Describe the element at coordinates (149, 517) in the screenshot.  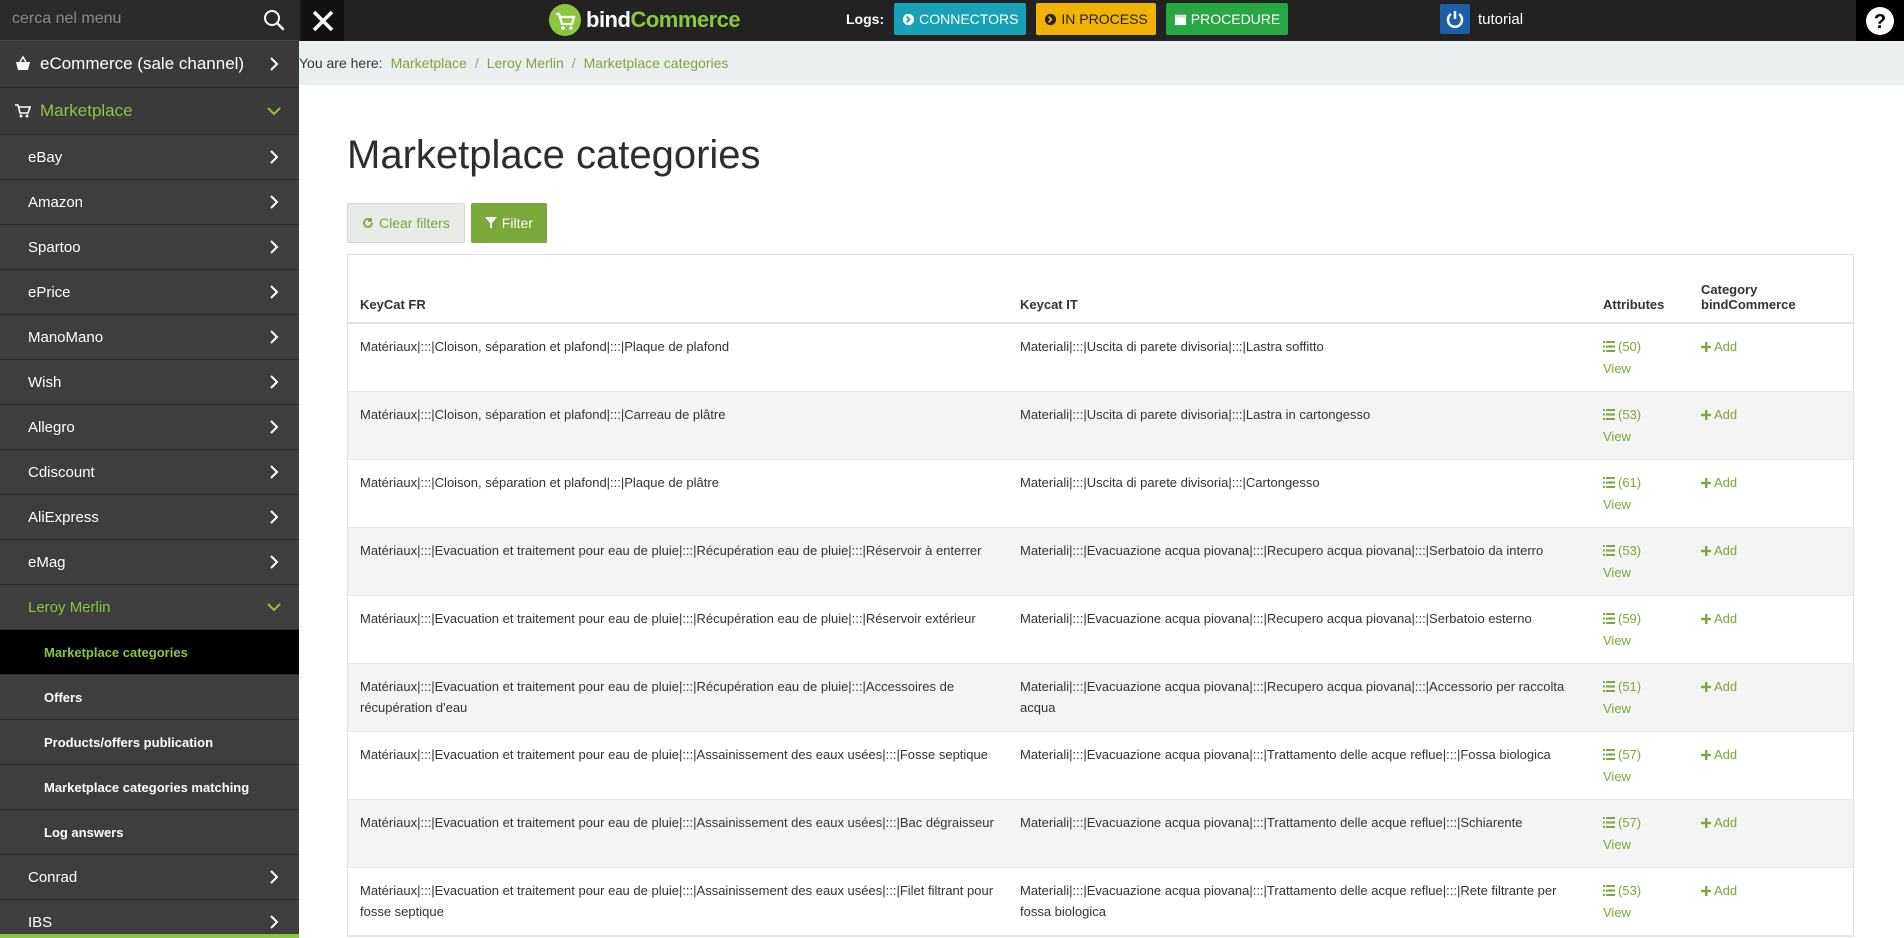
I see `sidebar-item-aliexpress: AliExpress` at that location.